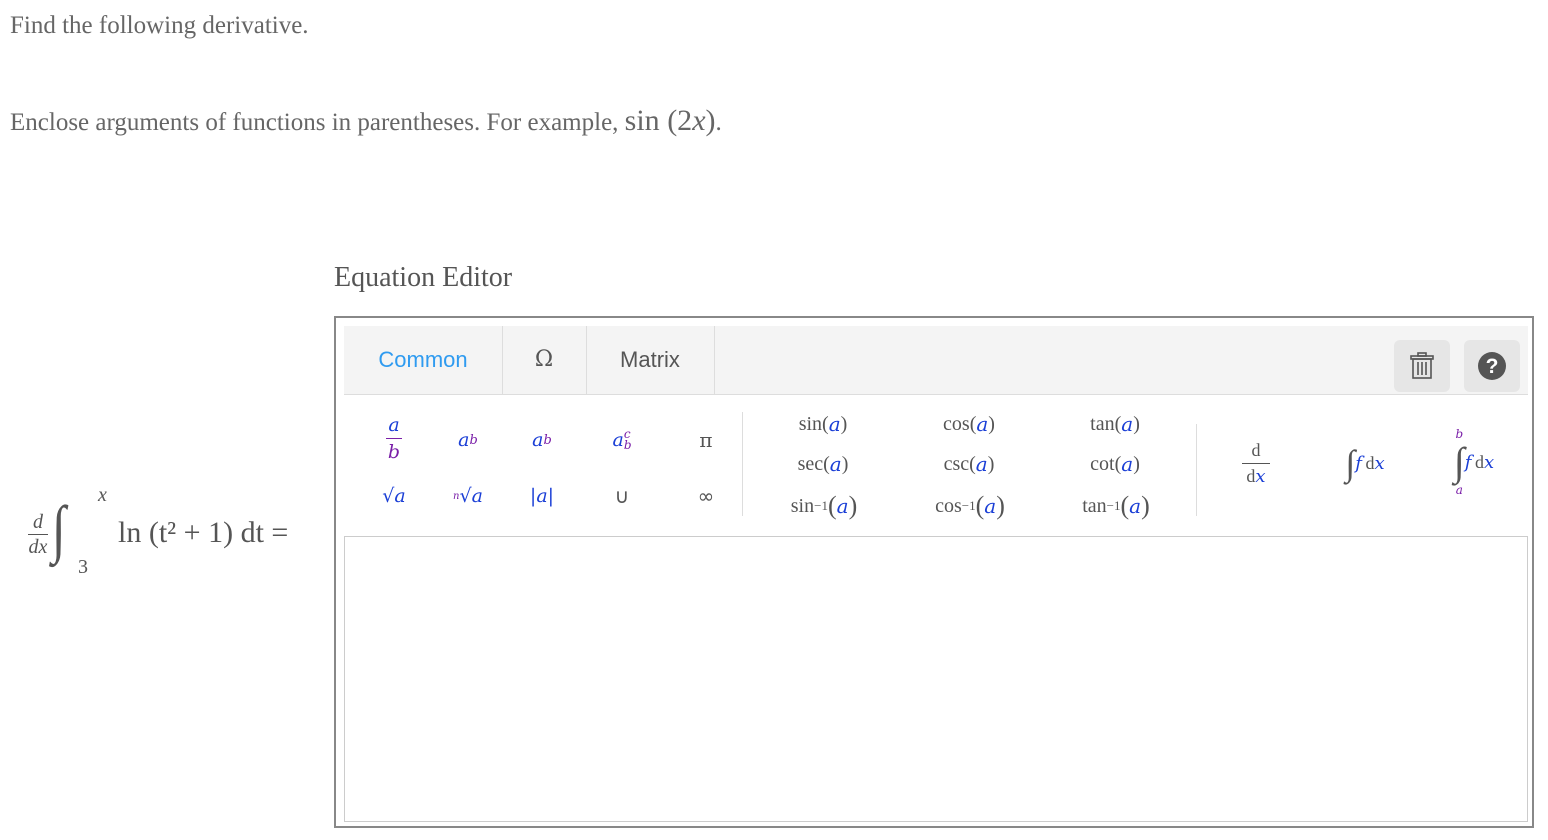 Image resolution: width=1548 pixels, height=840 pixels. I want to click on instruction-suffix: ., so click(718, 122).